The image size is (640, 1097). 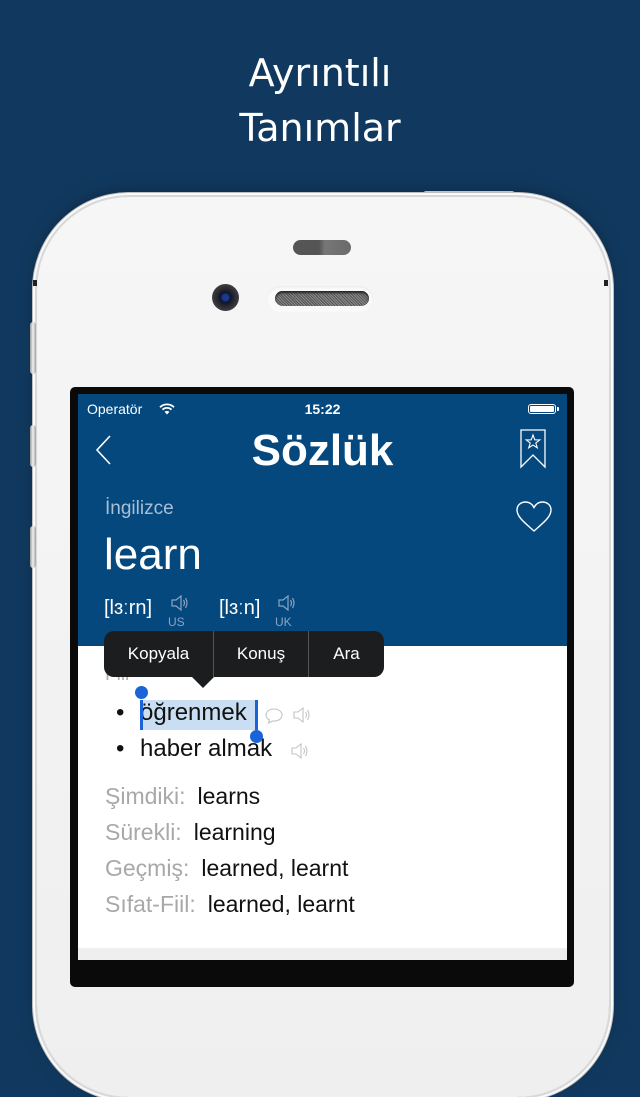 What do you see at coordinates (543, 409) in the screenshot?
I see `battery-full-icon` at bounding box center [543, 409].